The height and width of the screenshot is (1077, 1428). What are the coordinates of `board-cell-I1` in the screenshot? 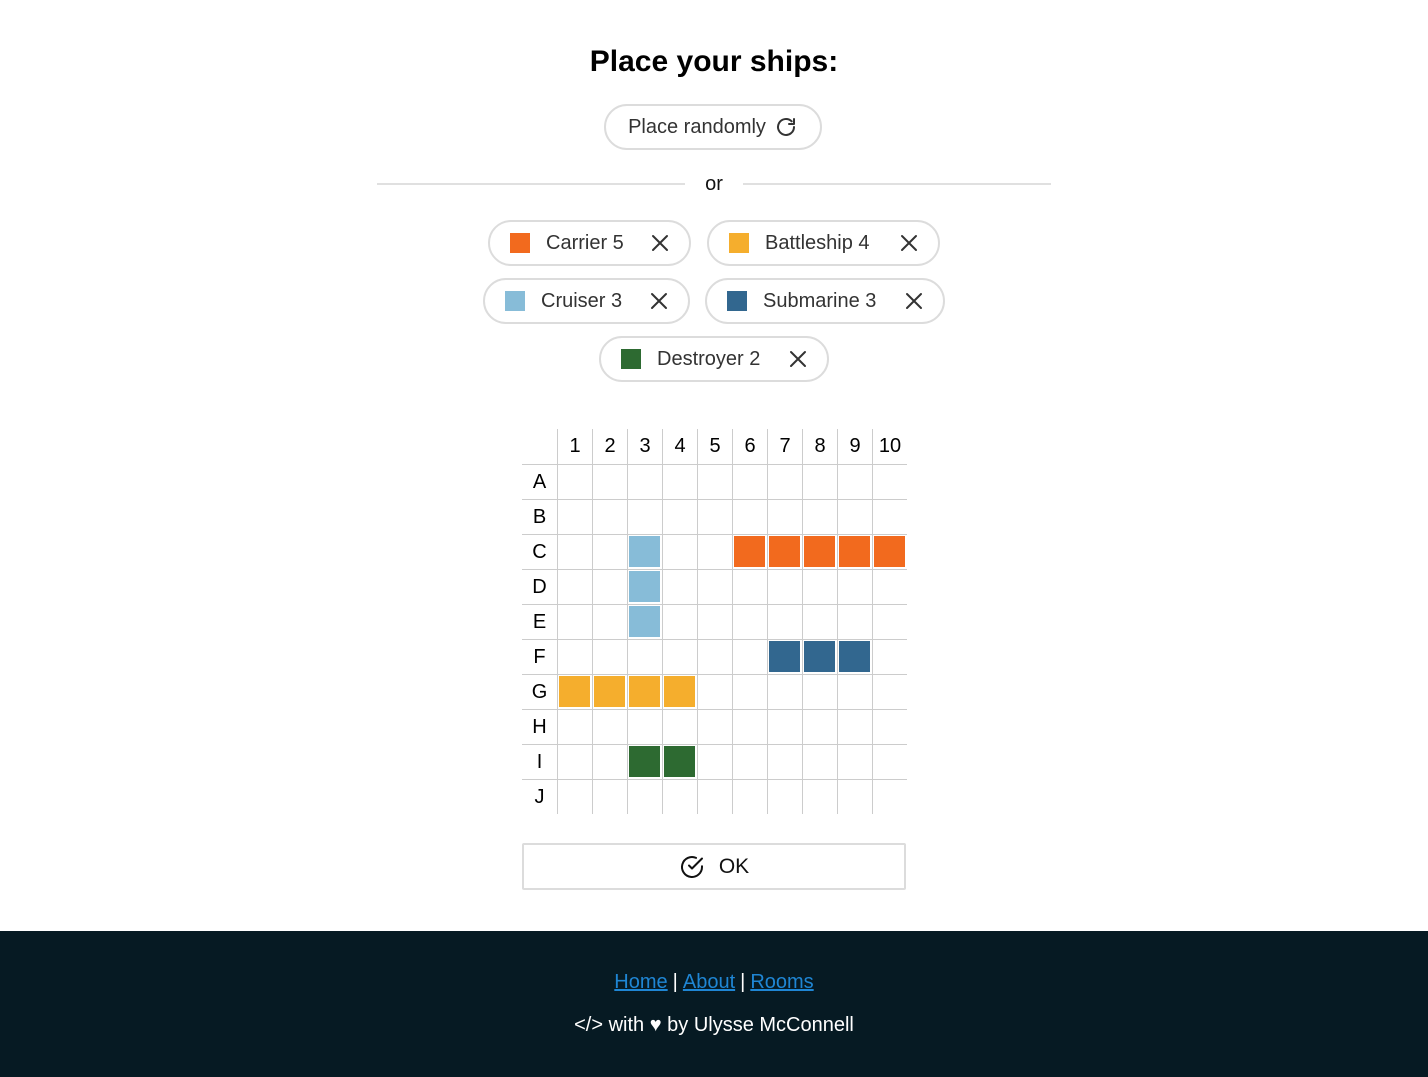 It's located at (574, 761).